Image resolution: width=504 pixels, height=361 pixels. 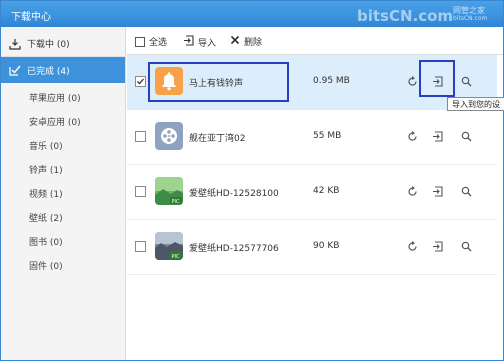 What do you see at coordinates (235, 41) in the screenshot?
I see `close-icon` at bounding box center [235, 41].